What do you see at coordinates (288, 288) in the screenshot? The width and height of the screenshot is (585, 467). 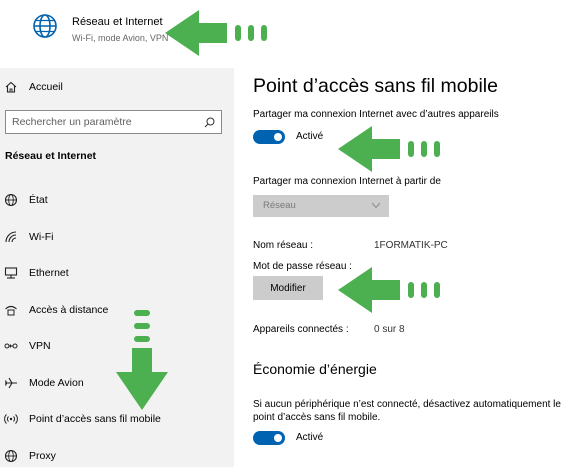 I see `modify-button: Modifier` at bounding box center [288, 288].